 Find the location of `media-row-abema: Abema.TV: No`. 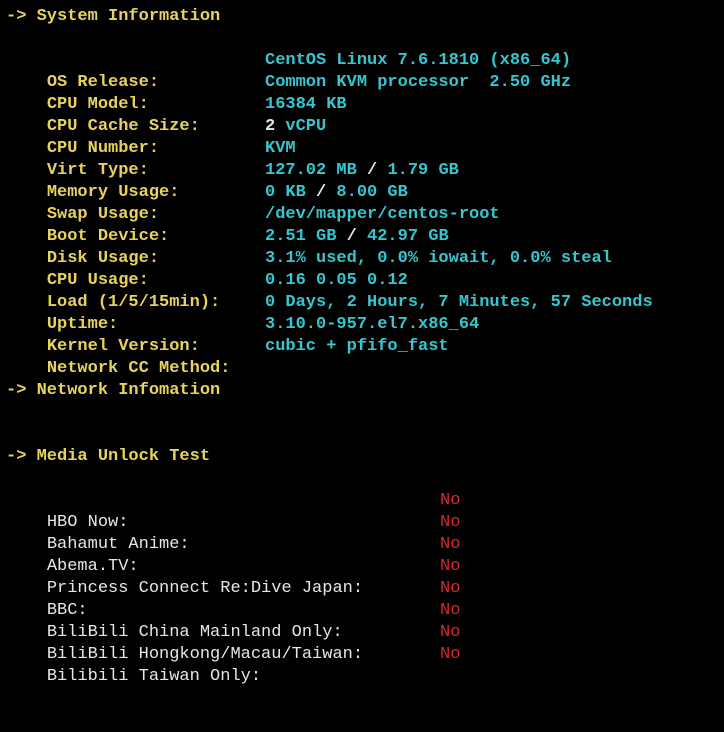

media-row-abema: Abema.TV: No is located at coordinates (233, 555).